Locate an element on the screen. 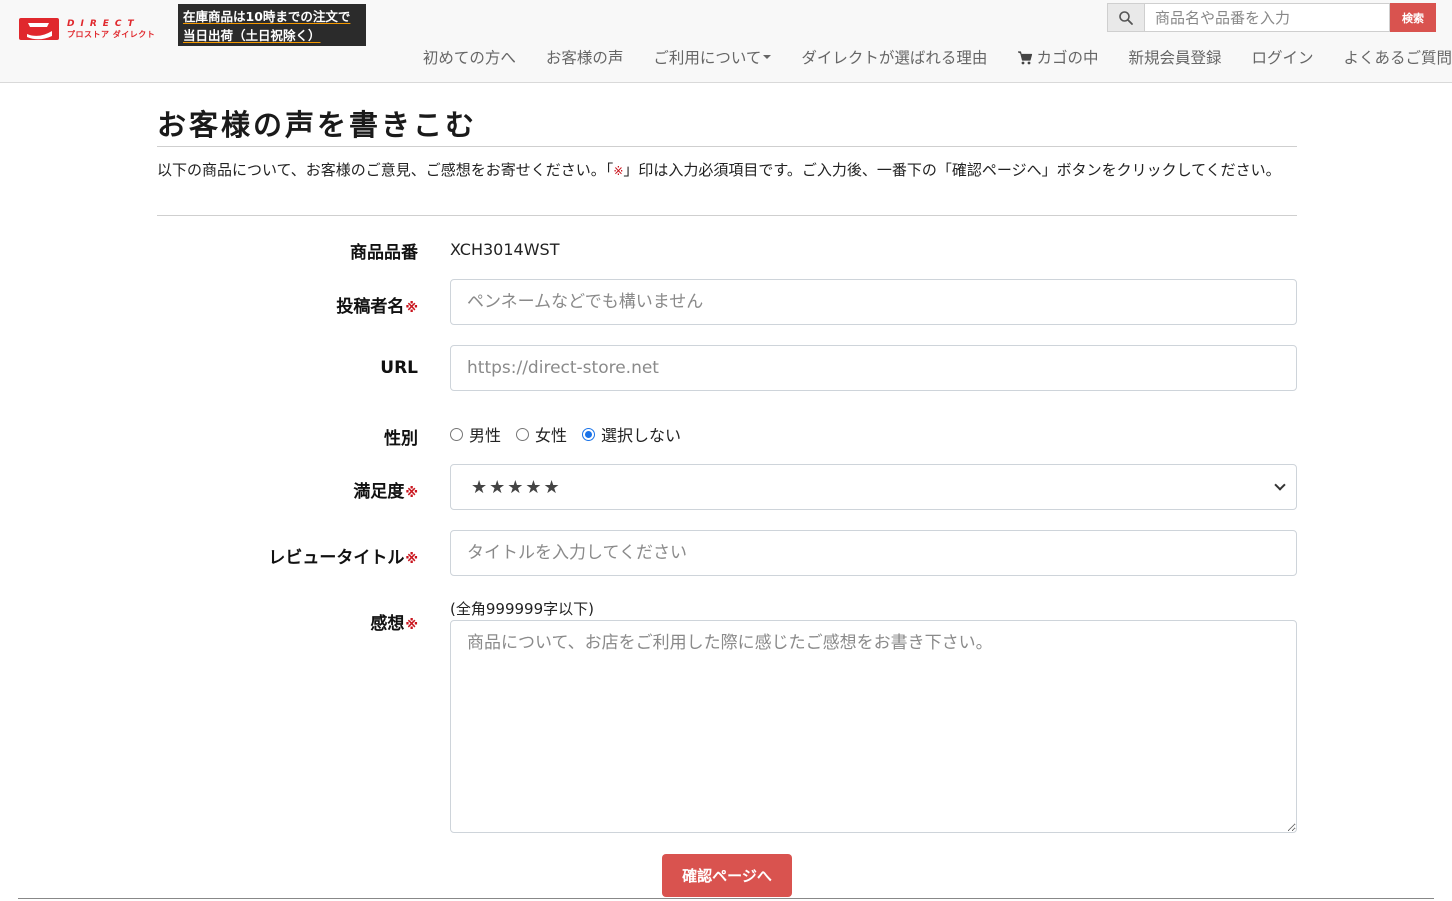 The width and height of the screenshot is (1452, 901). logo-mark-icon is located at coordinates (40, 29).